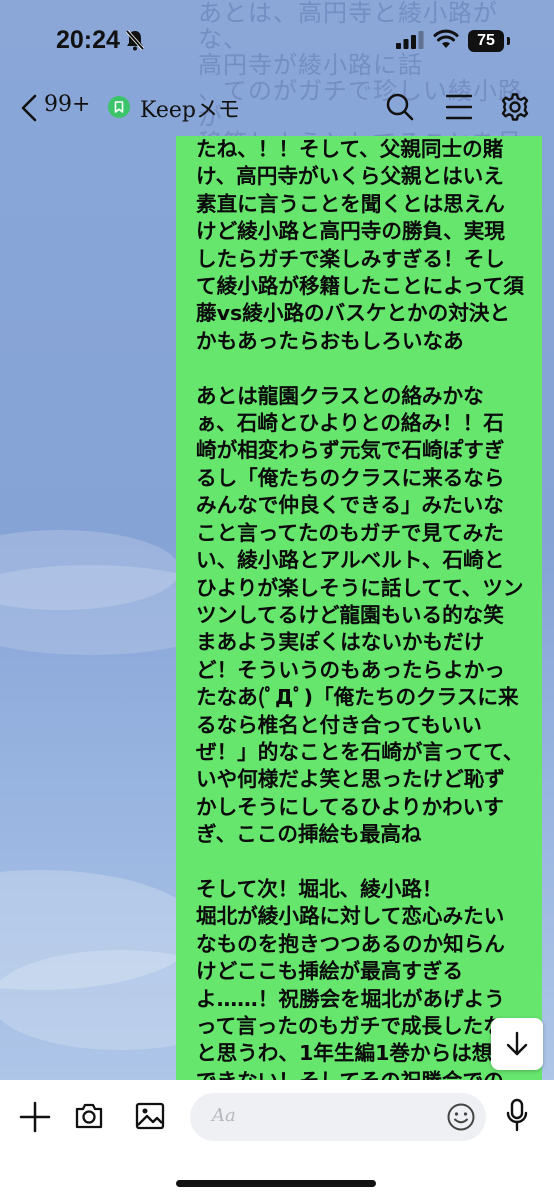 Image resolution: width=554 pixels, height=1200 pixels. I want to click on mic-icon, so click(517, 1116).